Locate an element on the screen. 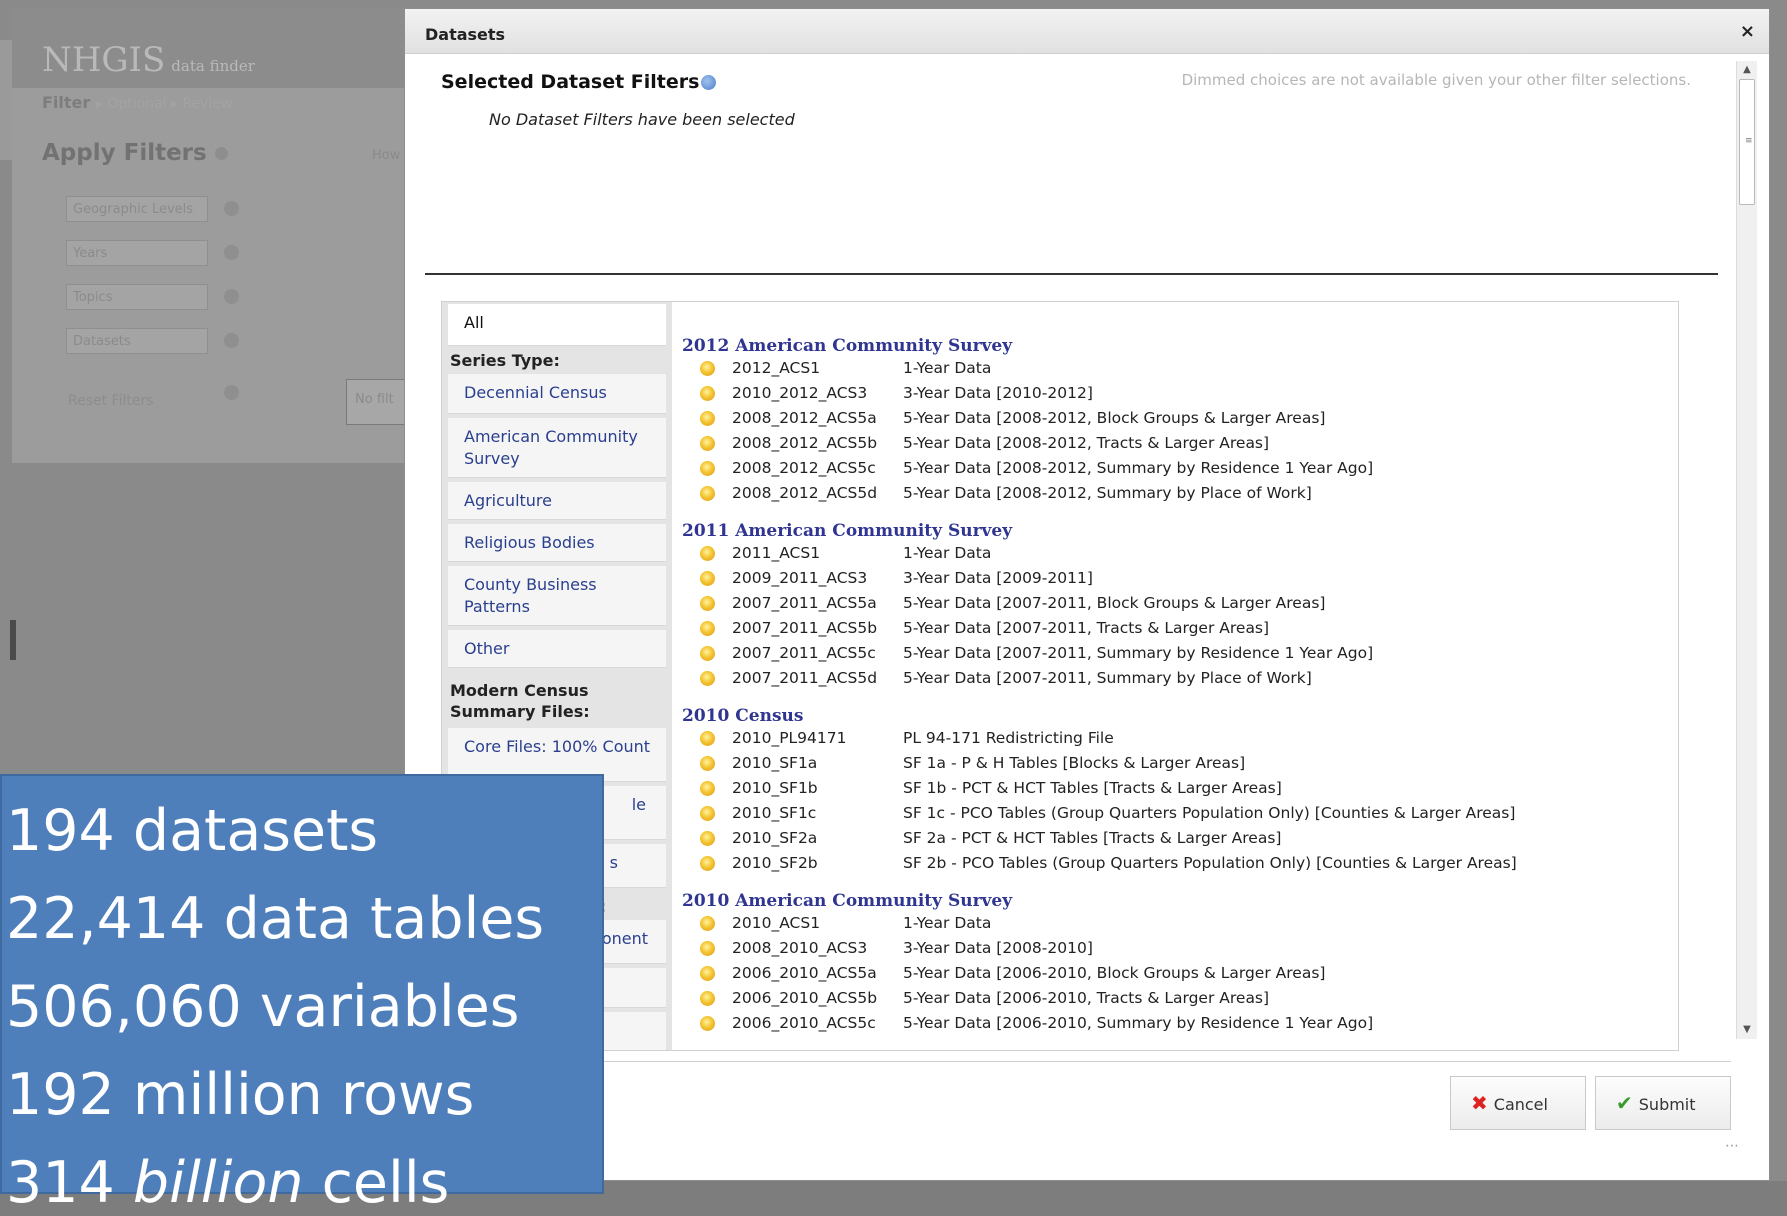 Image resolution: width=1787 pixels, height=1216 pixels. dataset-description: PL 94-171 Redistricting File is located at coordinates (1008, 738).